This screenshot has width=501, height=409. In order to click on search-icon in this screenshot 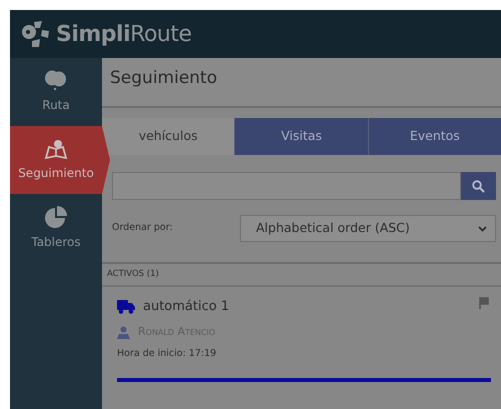, I will do `click(478, 186)`.